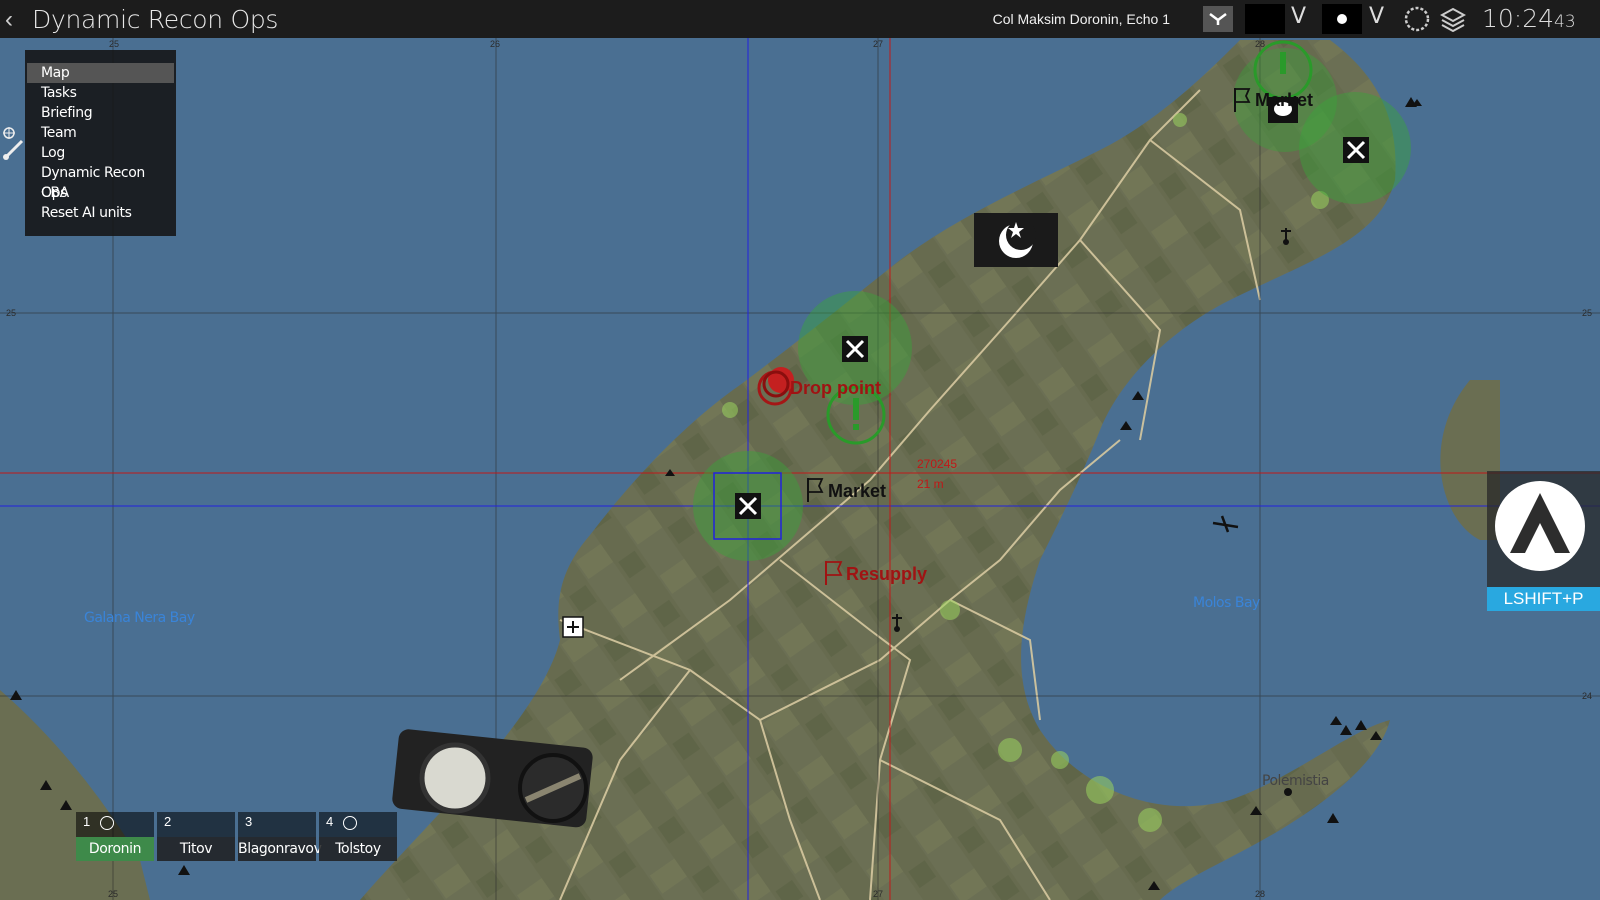 The image size is (1600, 900). Describe the element at coordinates (100, 182) in the screenshot. I see `menu-item-dynamic-recon-ops: Dynamic Recon Ops` at that location.